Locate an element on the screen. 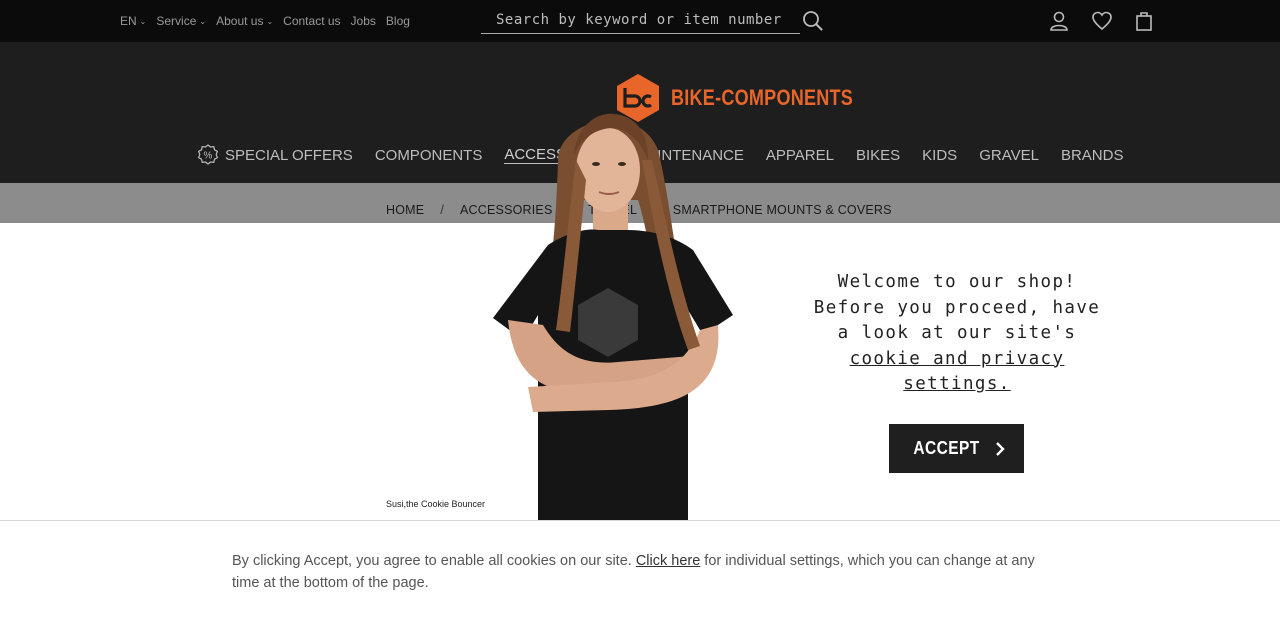 Image resolution: width=1280 pixels, height=620 pixels. cart-icon is located at coordinates (1144, 21).